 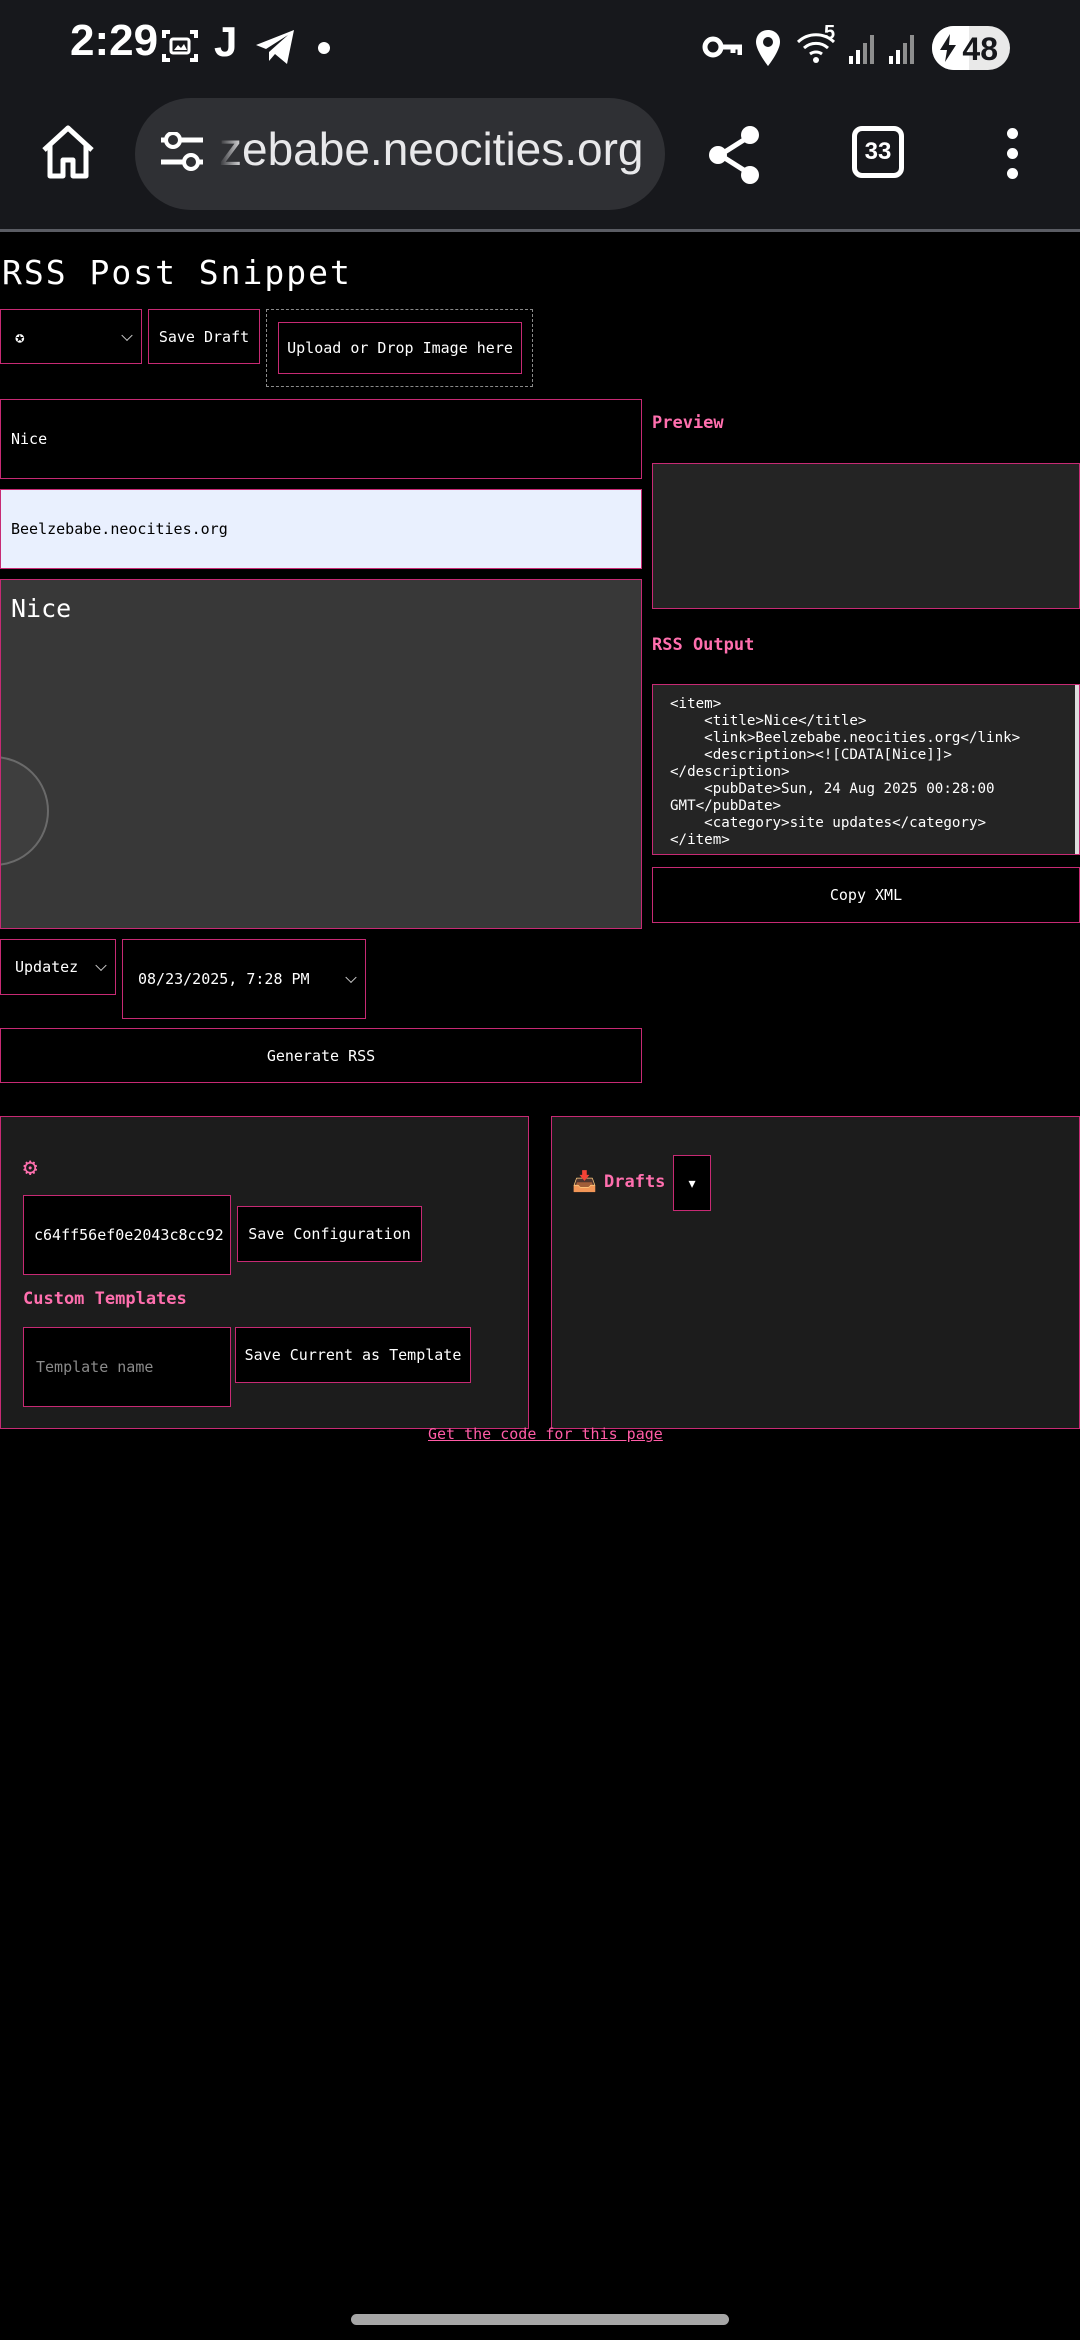 I want to click on generate-rss-button: Generate RSS, so click(x=321, y=1055).